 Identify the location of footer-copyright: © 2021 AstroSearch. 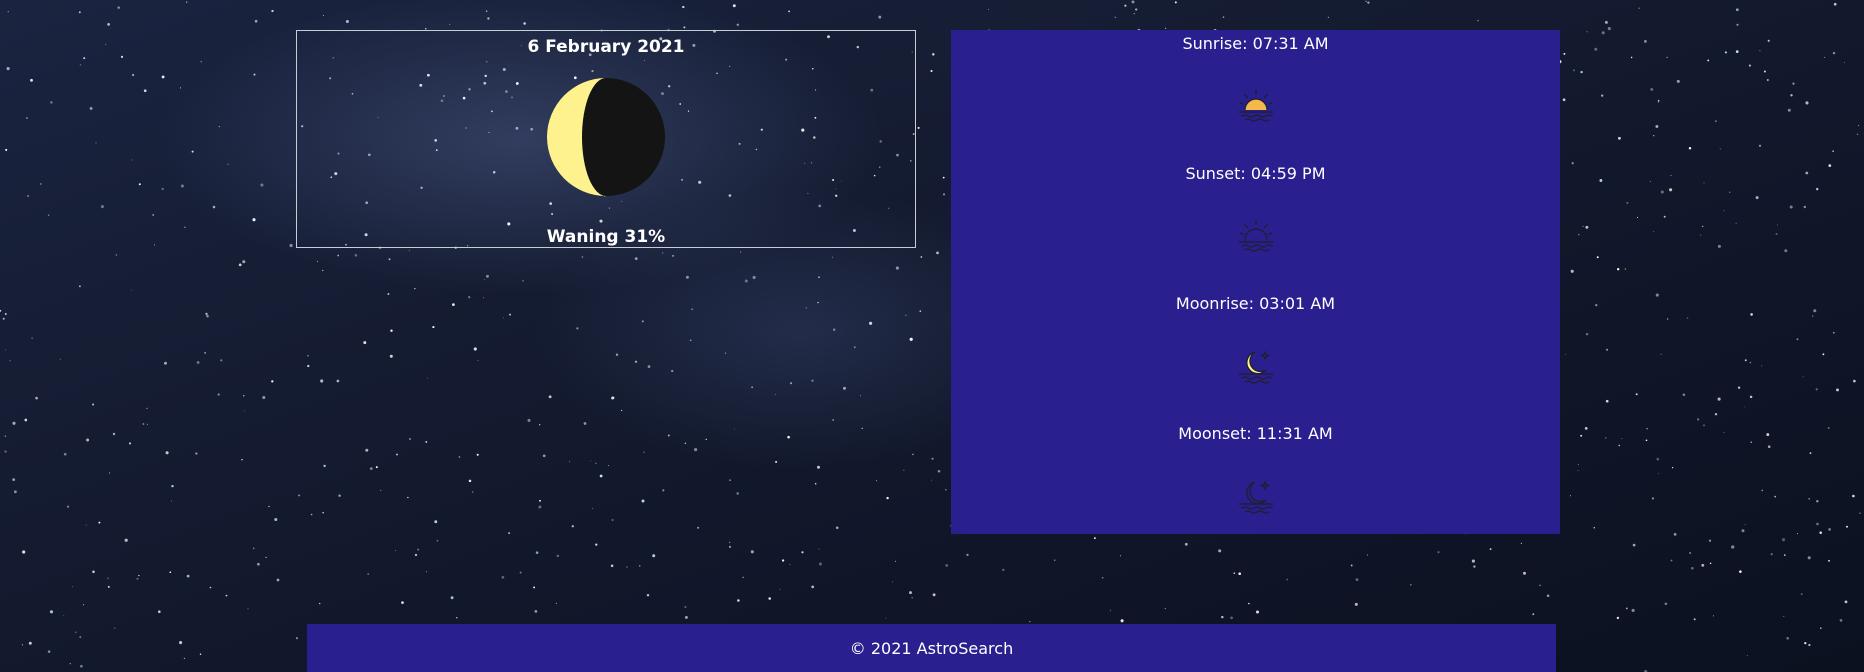
(931, 648).